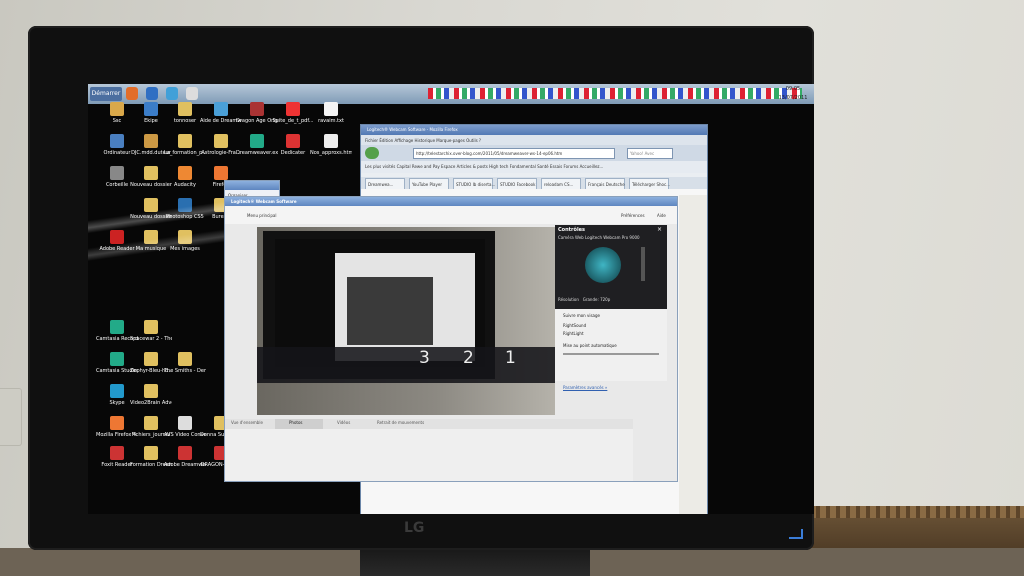 This screenshot has width=1024, height=576. I want to click on taskbar: Démarrer 09:05 13/07/2011, so click(451, 94).